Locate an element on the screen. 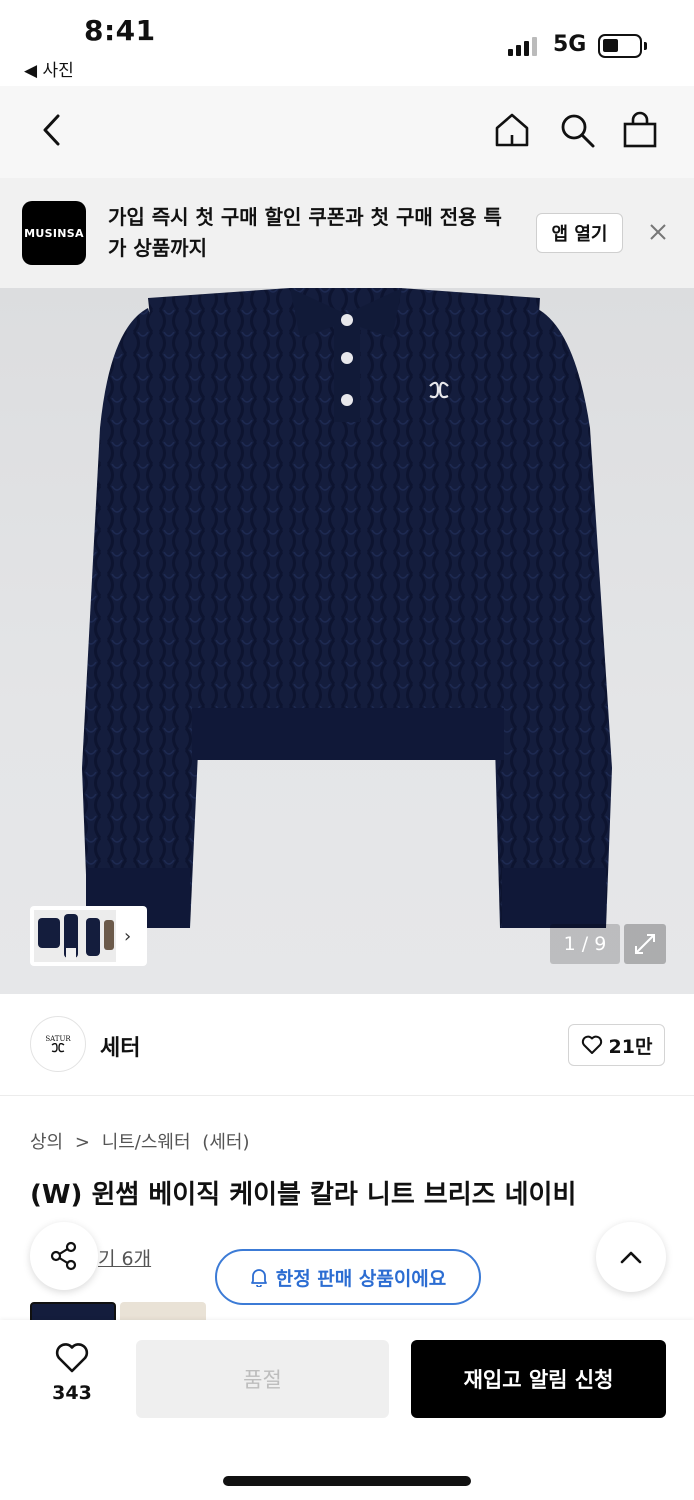 This screenshot has height=1500, width=694. breadcrumb-category-top: 상의 is located at coordinates (46, 1142).